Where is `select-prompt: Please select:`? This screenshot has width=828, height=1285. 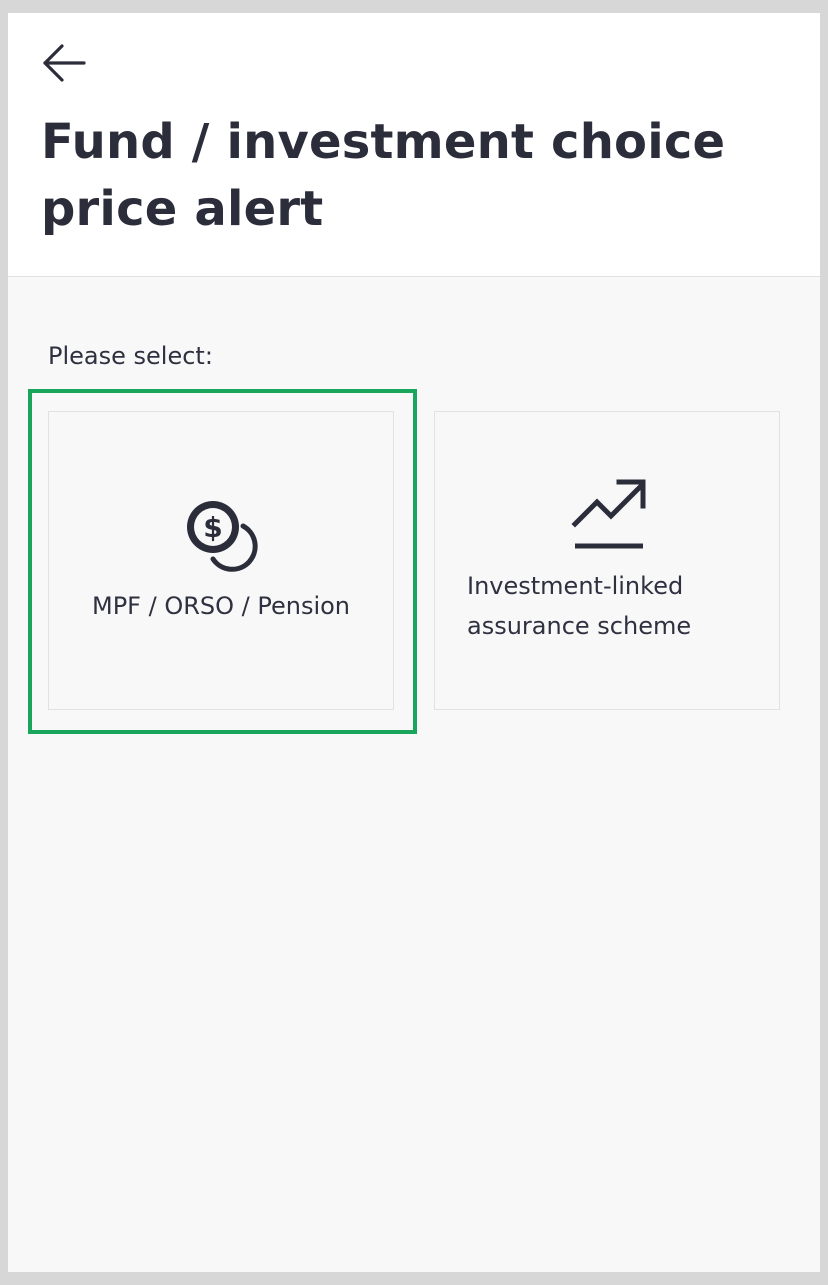
select-prompt: Please select: is located at coordinates (130, 356).